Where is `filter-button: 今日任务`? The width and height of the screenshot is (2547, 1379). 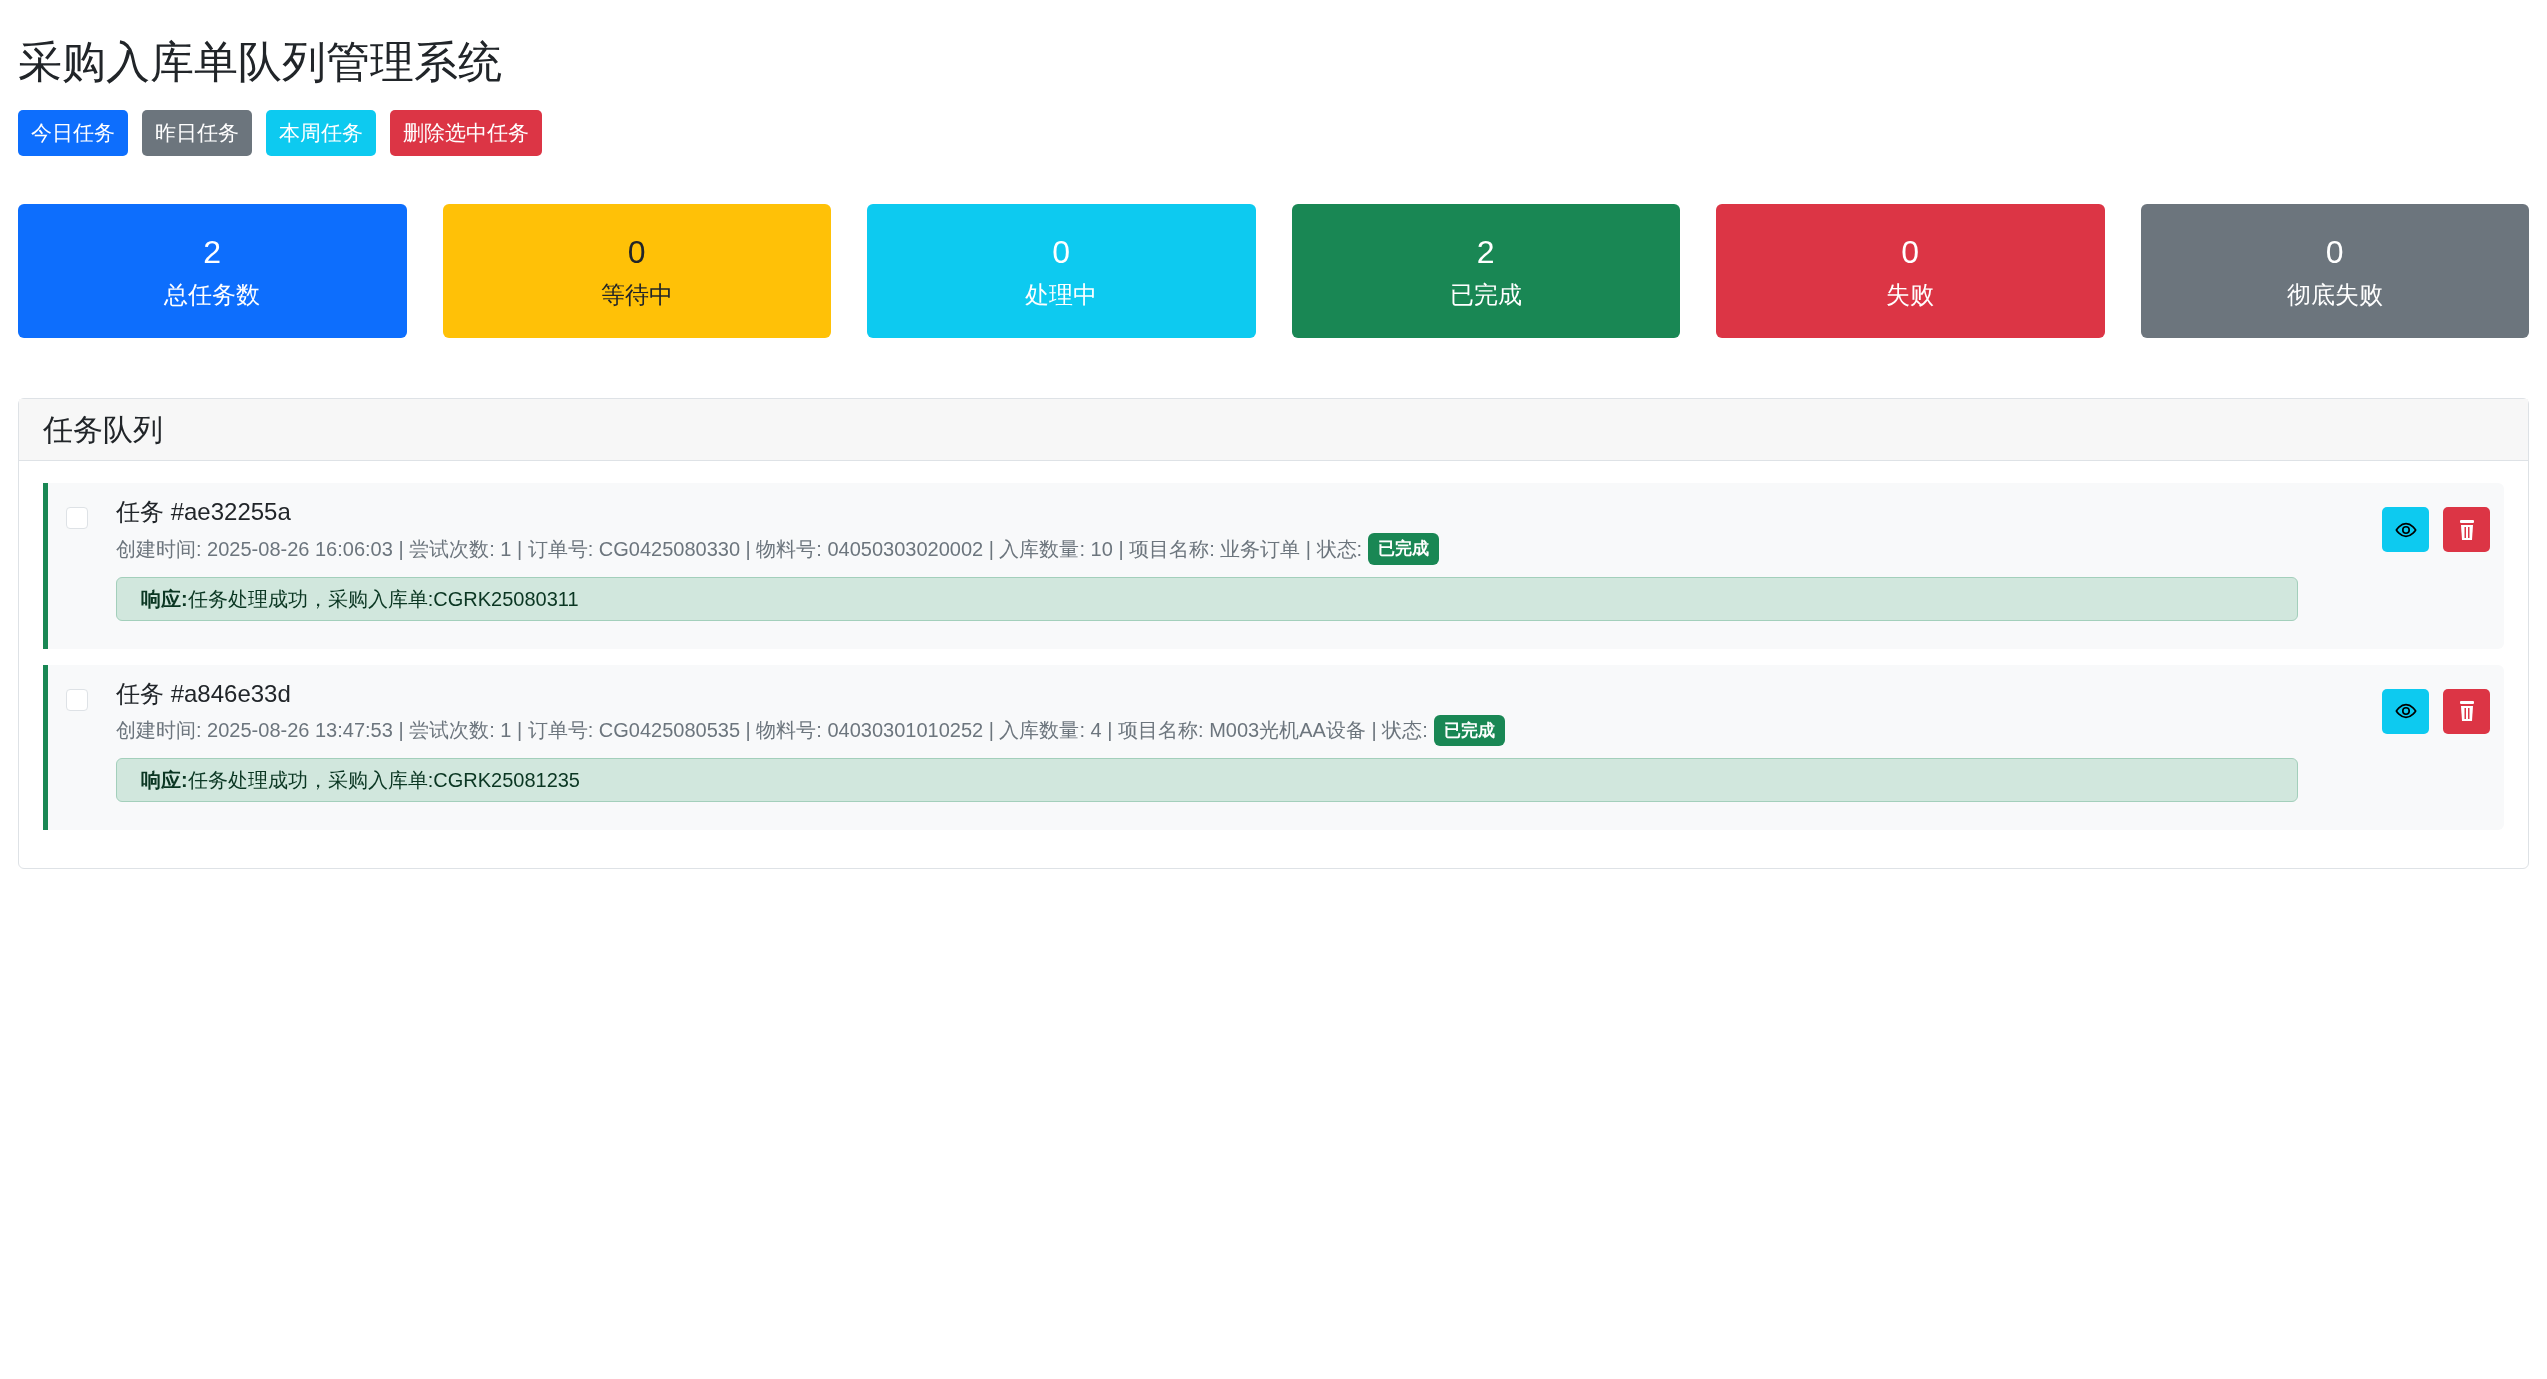 filter-button: 今日任务 is located at coordinates (73, 133).